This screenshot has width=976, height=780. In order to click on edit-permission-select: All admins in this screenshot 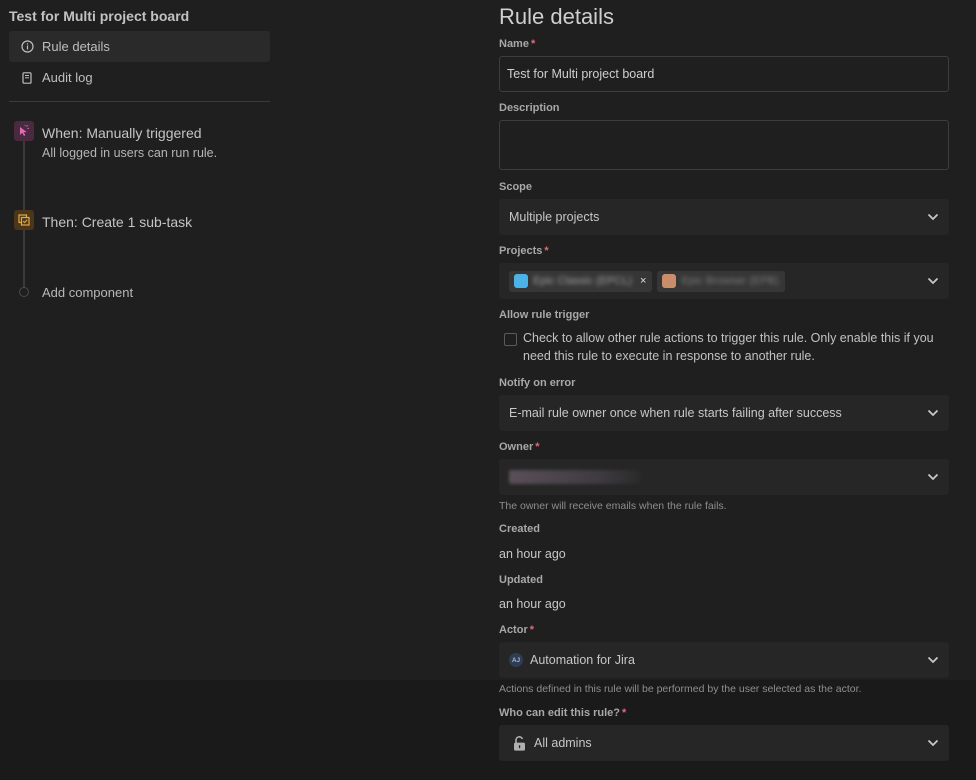, I will do `click(724, 743)`.